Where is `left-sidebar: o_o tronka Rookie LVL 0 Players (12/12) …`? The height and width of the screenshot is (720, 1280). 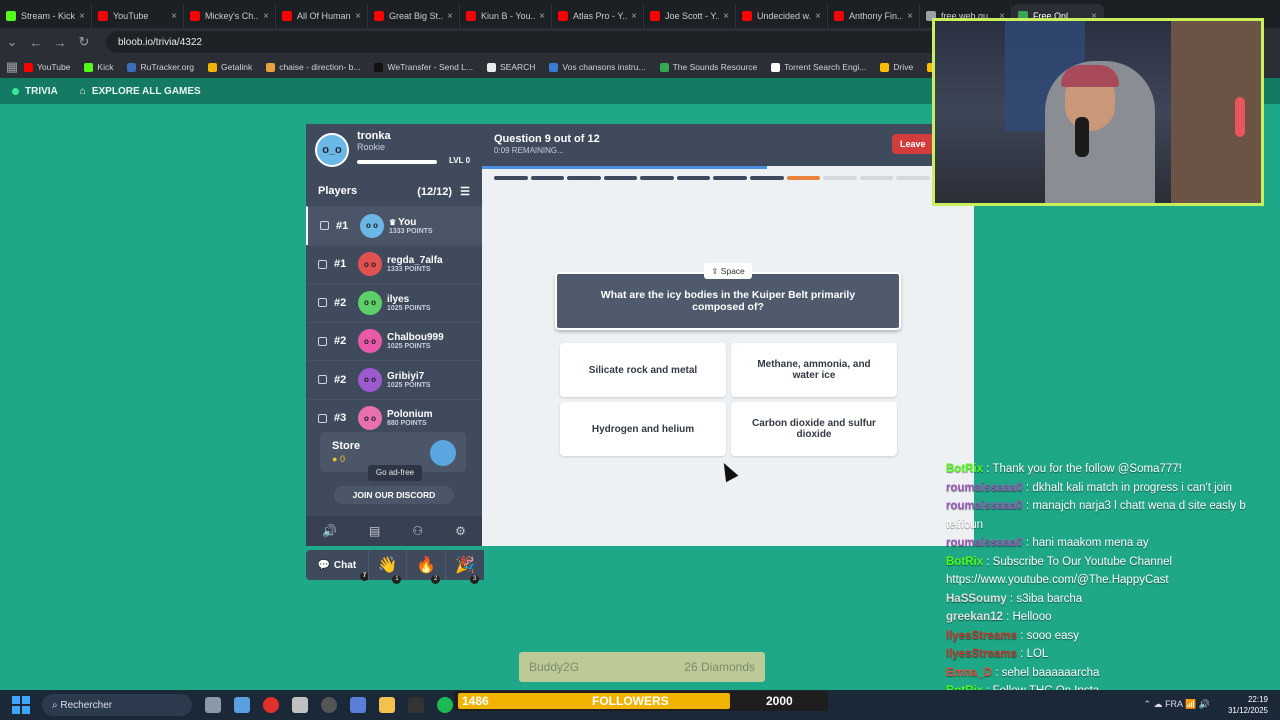 left-sidebar: o_o tronka Rookie LVL 0 Players (12/12) … is located at coordinates (394, 335).